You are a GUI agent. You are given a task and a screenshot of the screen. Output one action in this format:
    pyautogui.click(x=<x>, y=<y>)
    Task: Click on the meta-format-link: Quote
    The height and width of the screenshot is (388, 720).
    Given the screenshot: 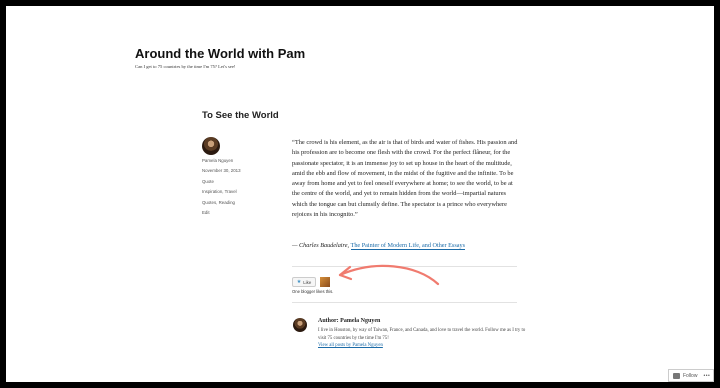 What is the action you would take?
    pyautogui.click(x=221, y=182)
    